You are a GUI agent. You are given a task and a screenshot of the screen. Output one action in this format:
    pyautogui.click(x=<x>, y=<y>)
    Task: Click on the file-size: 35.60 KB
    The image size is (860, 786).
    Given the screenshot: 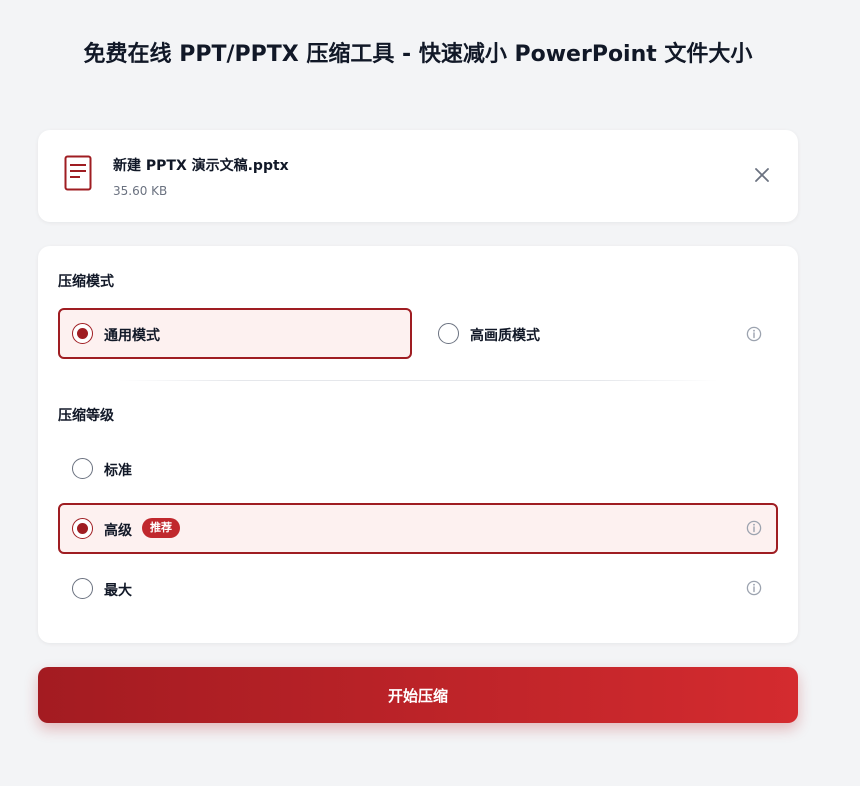 What is the action you would take?
    pyautogui.click(x=140, y=191)
    